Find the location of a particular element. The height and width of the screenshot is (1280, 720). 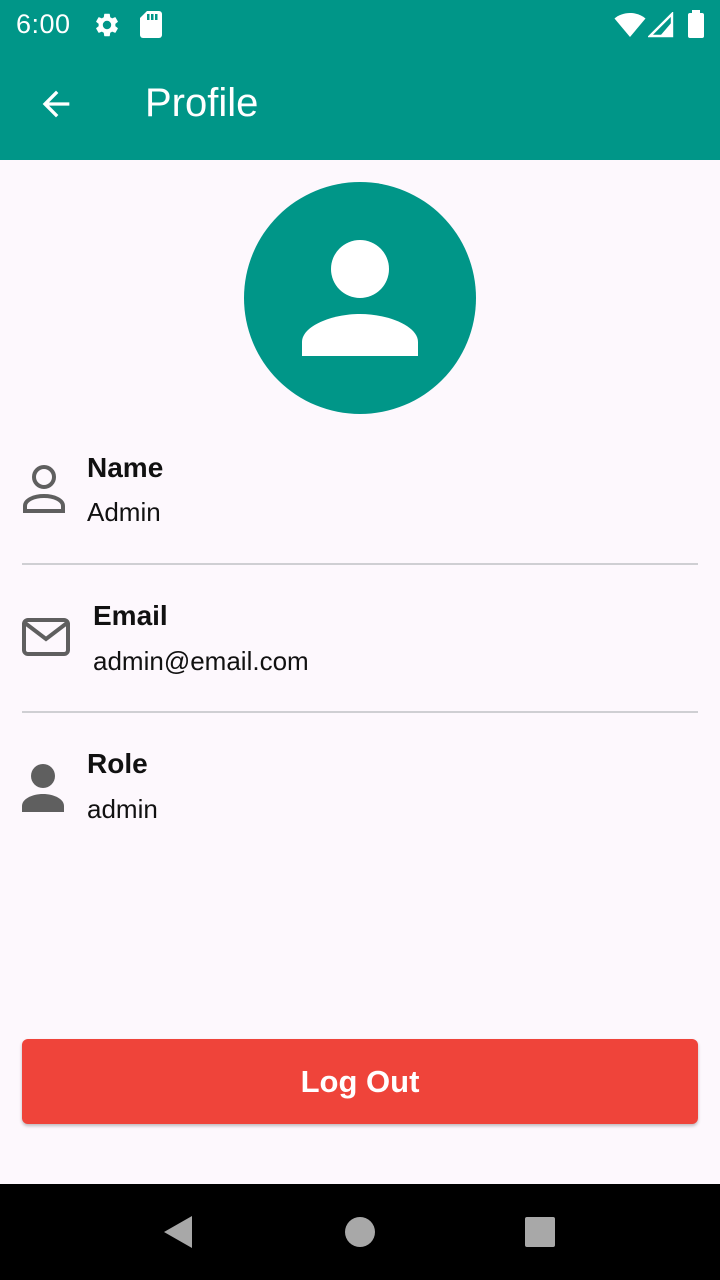

cell-signal-icon is located at coordinates (661, 25).